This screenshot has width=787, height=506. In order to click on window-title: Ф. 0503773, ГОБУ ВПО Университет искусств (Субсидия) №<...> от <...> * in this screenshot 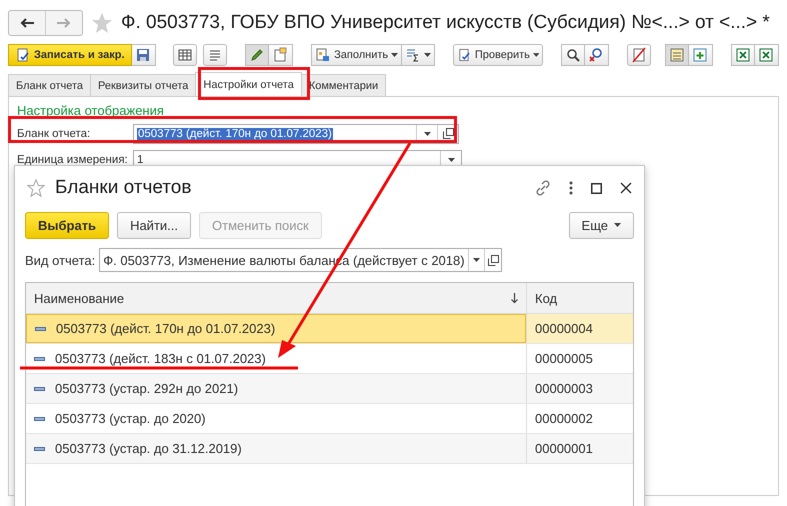, I will do `click(445, 23)`.